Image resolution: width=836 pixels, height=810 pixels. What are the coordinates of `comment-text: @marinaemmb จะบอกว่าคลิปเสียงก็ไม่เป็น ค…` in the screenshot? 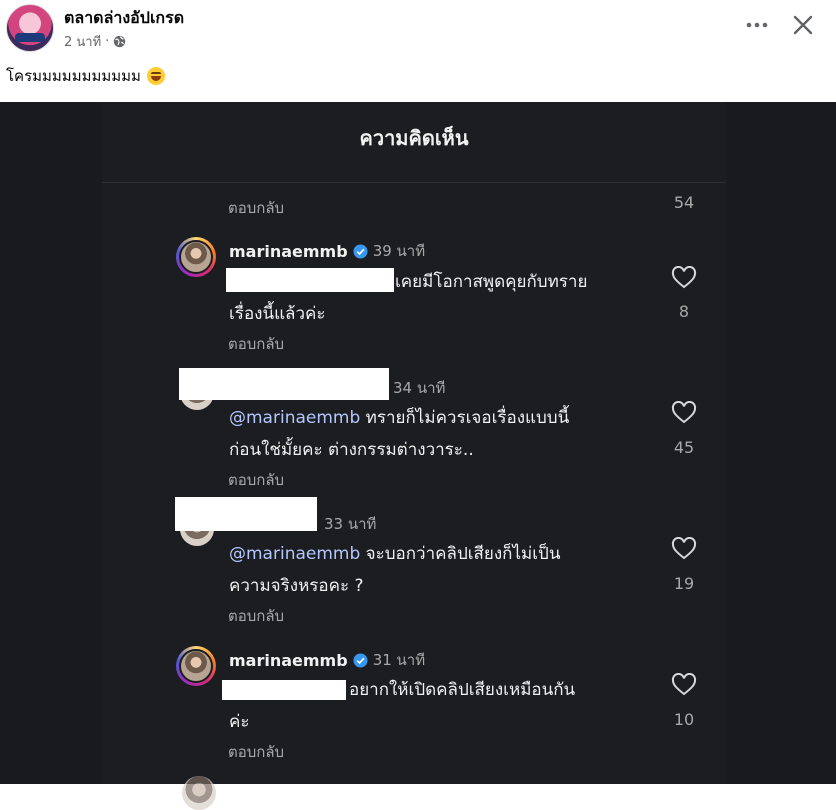 It's located at (439, 570).